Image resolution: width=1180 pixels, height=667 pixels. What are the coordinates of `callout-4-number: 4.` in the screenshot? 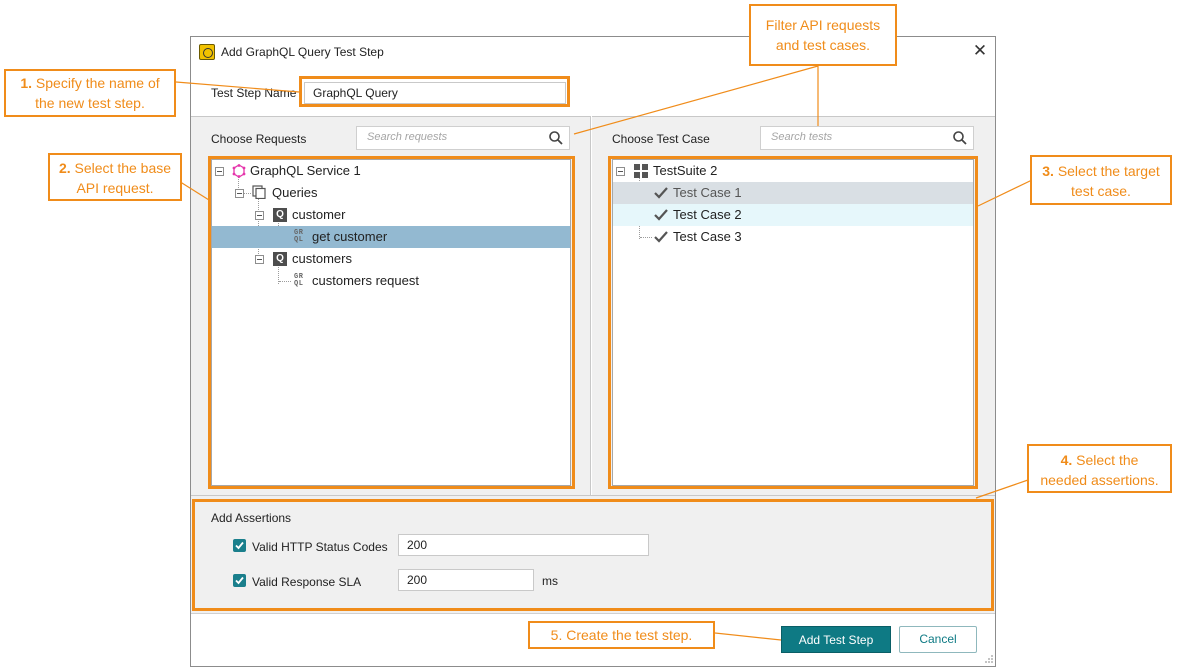 It's located at (1066, 460).